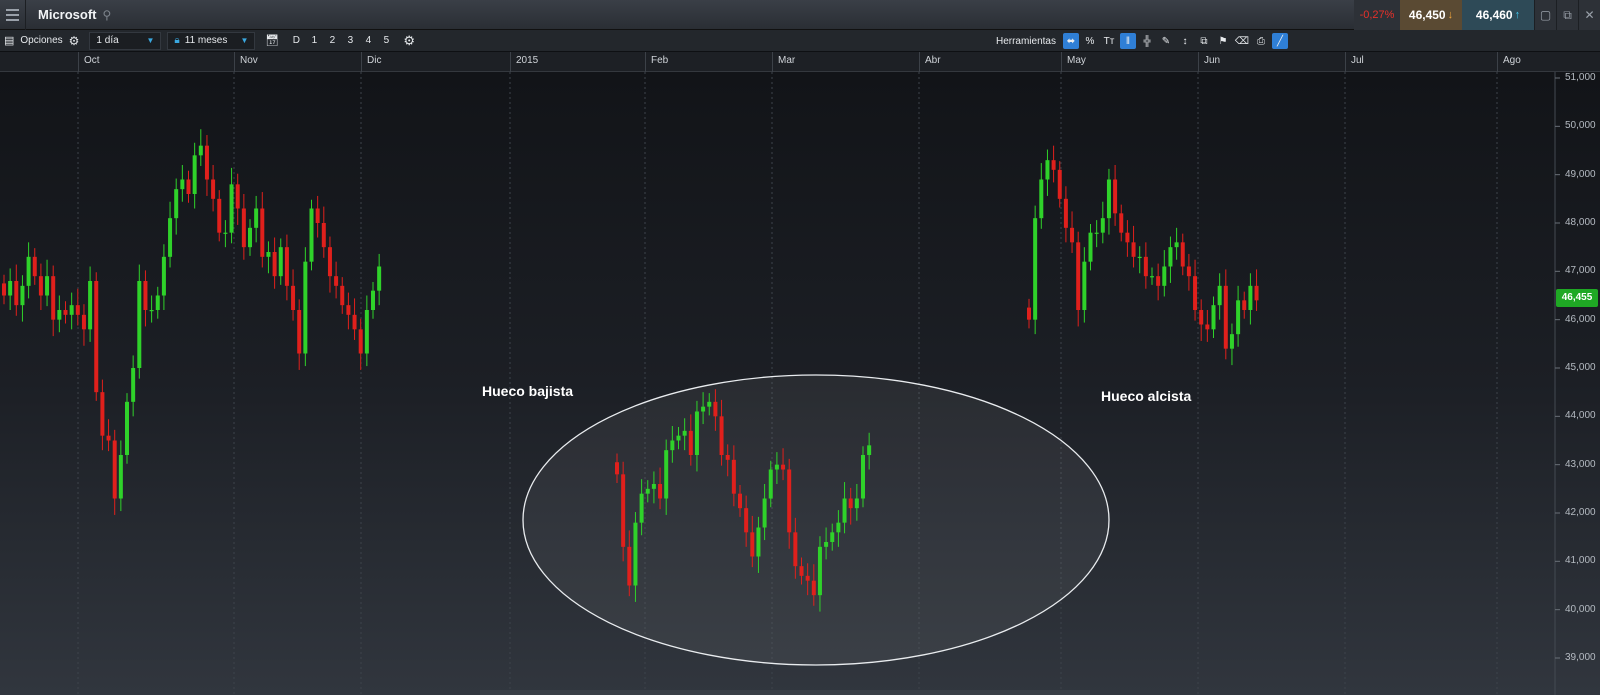 The image size is (1600, 695). Describe the element at coordinates (272, 41) in the screenshot. I see `calendar-icon: 📅︎` at that location.